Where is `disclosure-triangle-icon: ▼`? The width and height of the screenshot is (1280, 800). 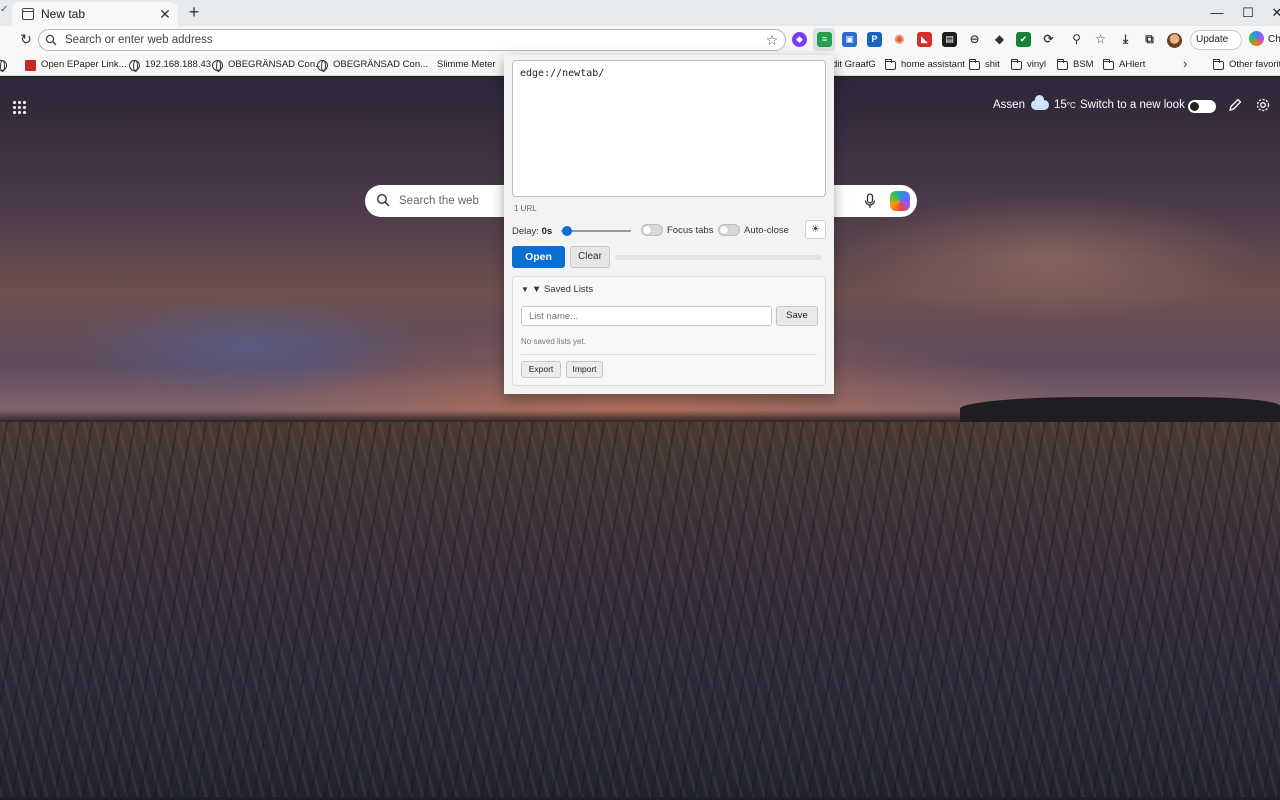
disclosure-triangle-icon: ▼ is located at coordinates (525, 289).